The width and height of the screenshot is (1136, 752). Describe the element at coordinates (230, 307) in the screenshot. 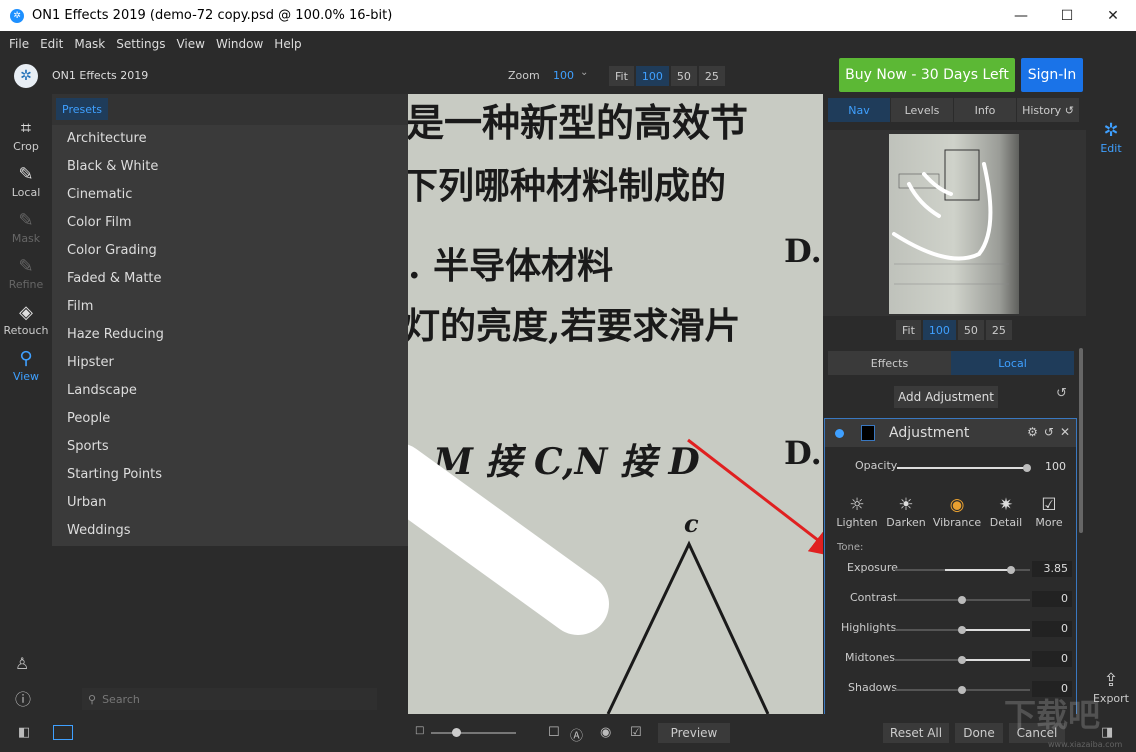

I see `preset-item-film: Film` at that location.